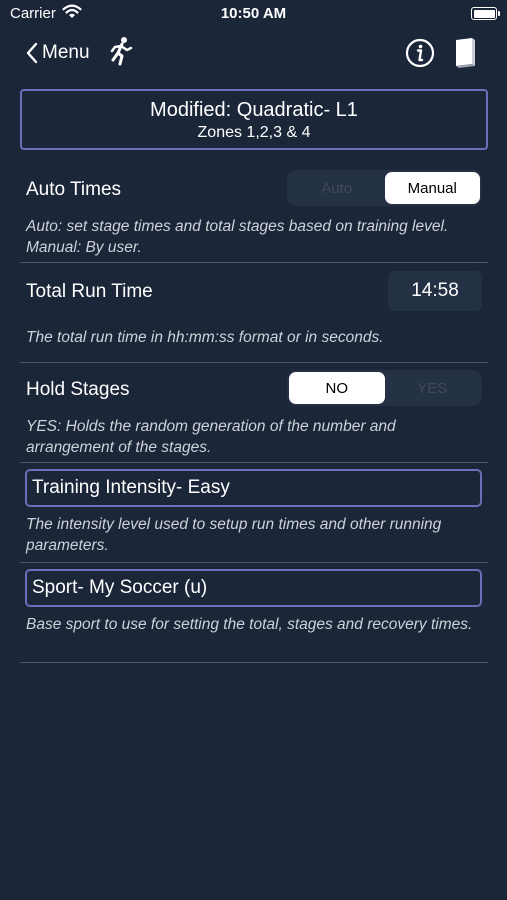 The height and width of the screenshot is (900, 507). I want to click on runner-icon, so click(120, 51).